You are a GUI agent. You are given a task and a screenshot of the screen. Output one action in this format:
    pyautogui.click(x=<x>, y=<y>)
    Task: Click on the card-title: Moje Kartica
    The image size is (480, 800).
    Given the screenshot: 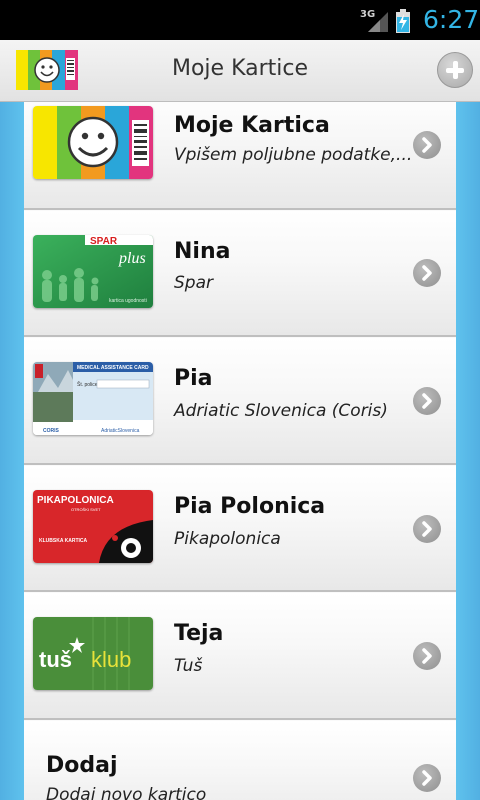 What is the action you would take?
    pyautogui.click(x=252, y=125)
    